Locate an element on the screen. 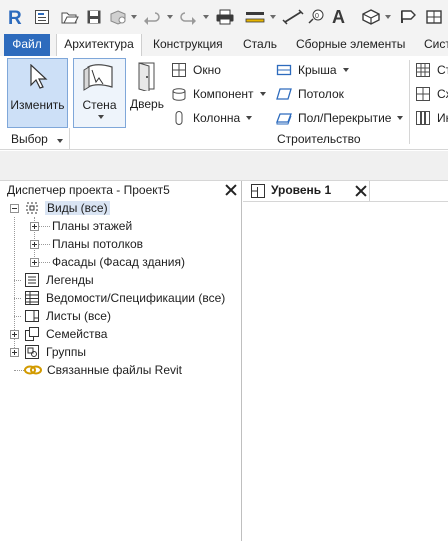 This screenshot has width=448, height=541. build-panel-title: Строительство is located at coordinates (319, 139).